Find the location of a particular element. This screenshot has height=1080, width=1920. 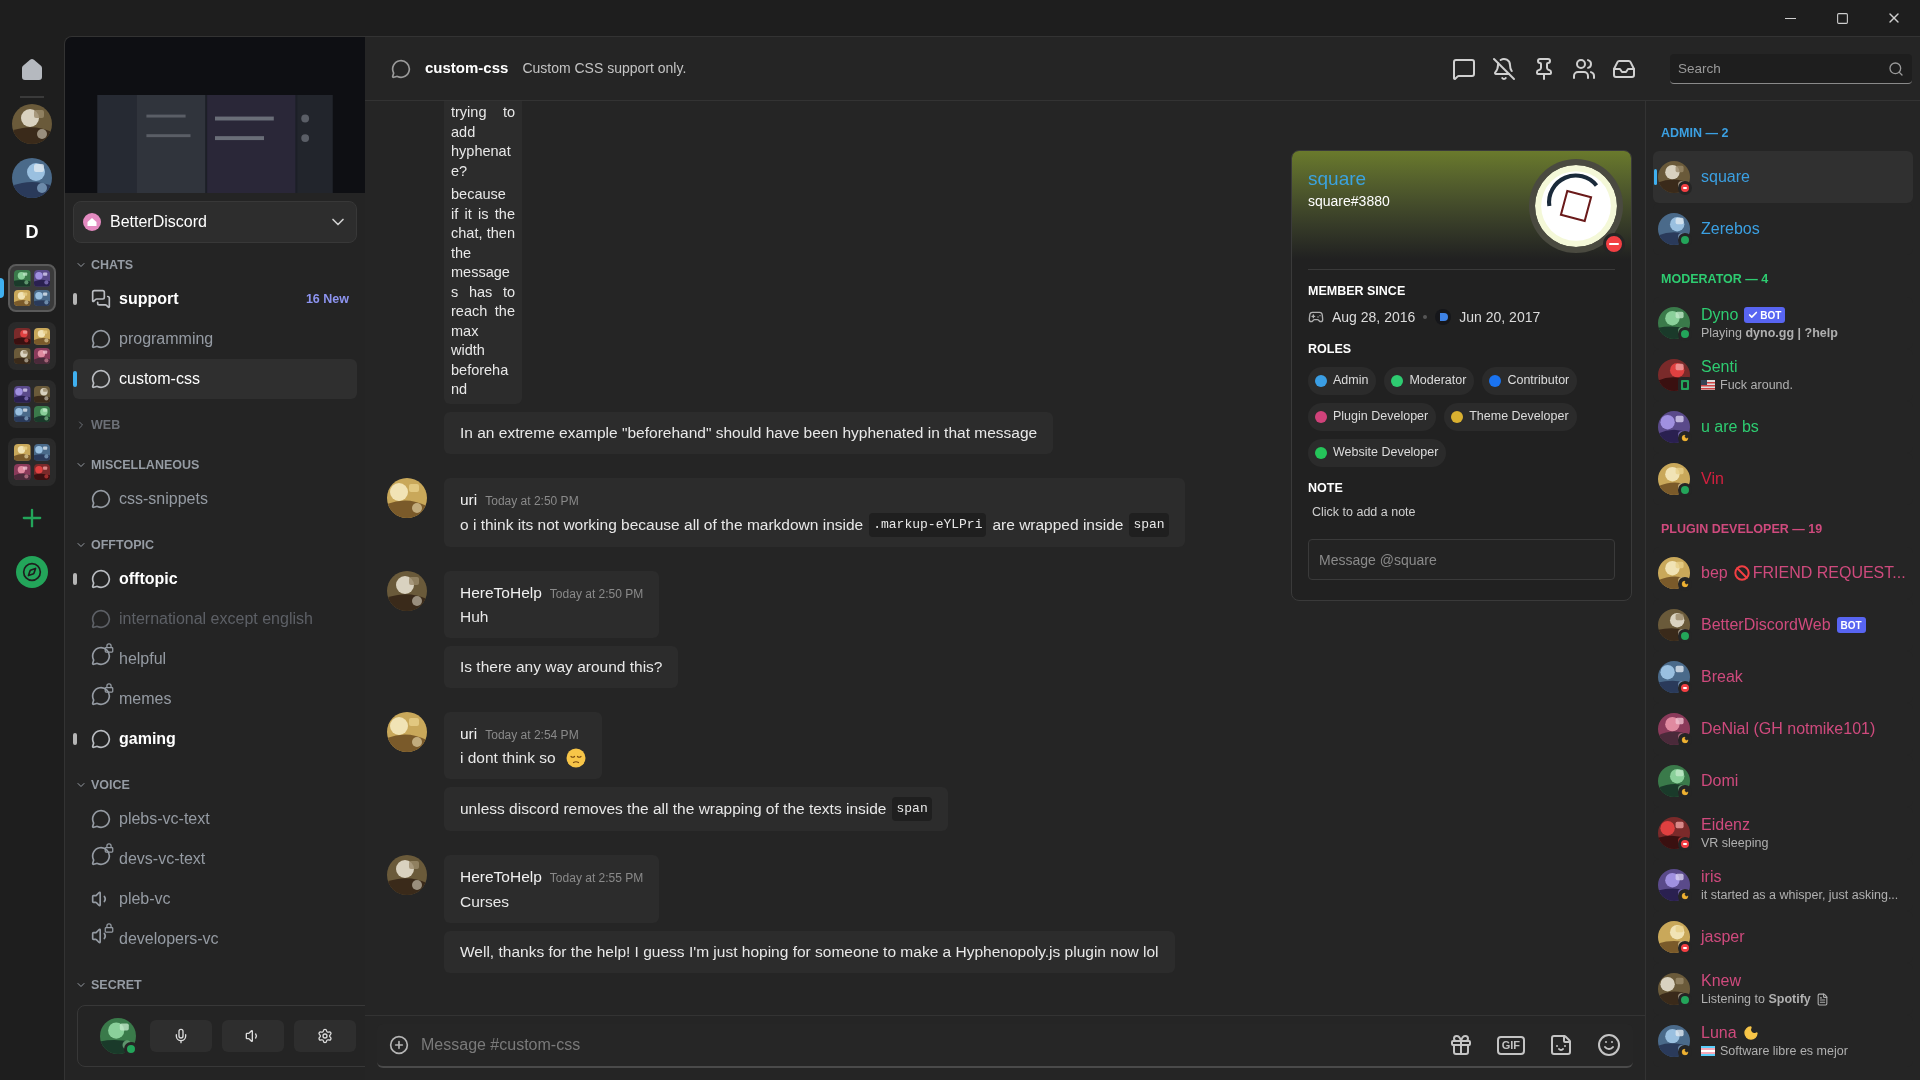

category-header: MISCELLANEOUS is located at coordinates (145, 465).